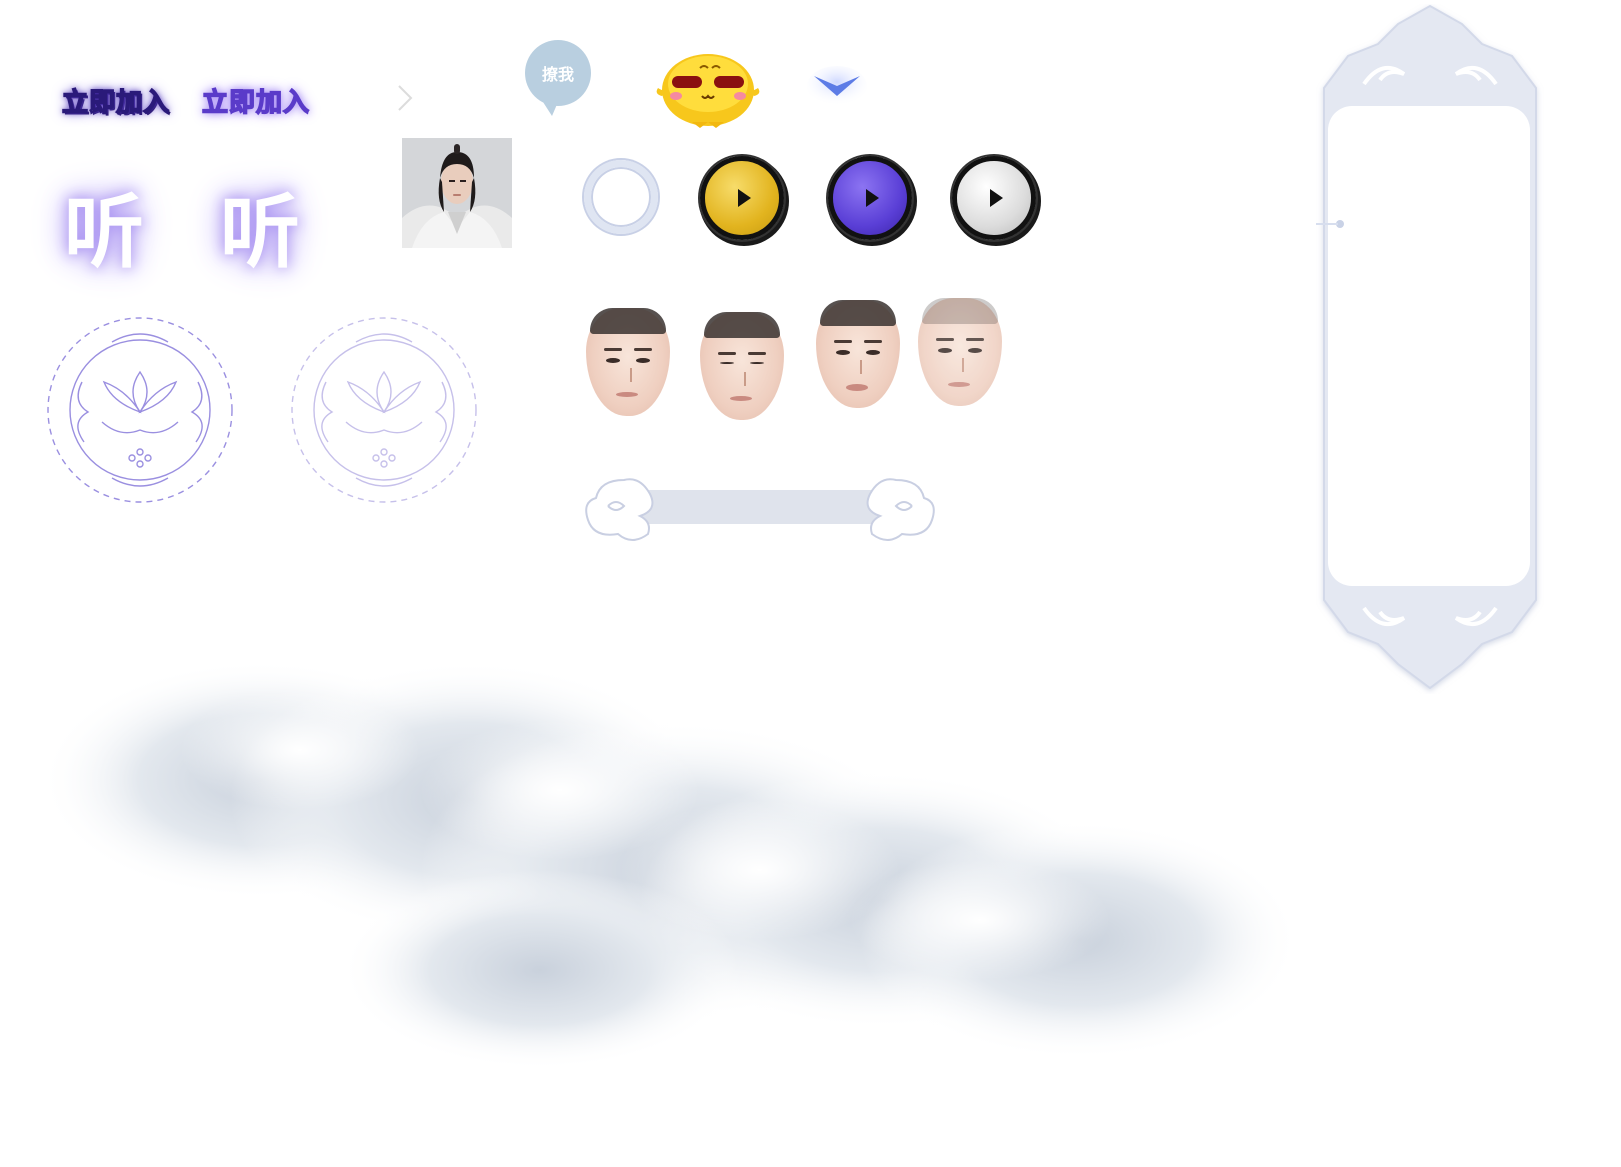 Image resolution: width=1621 pixels, height=1167 pixels. Describe the element at coordinates (255, 100) in the screenshot. I see `join-now-button-hover: 立即加入` at that location.